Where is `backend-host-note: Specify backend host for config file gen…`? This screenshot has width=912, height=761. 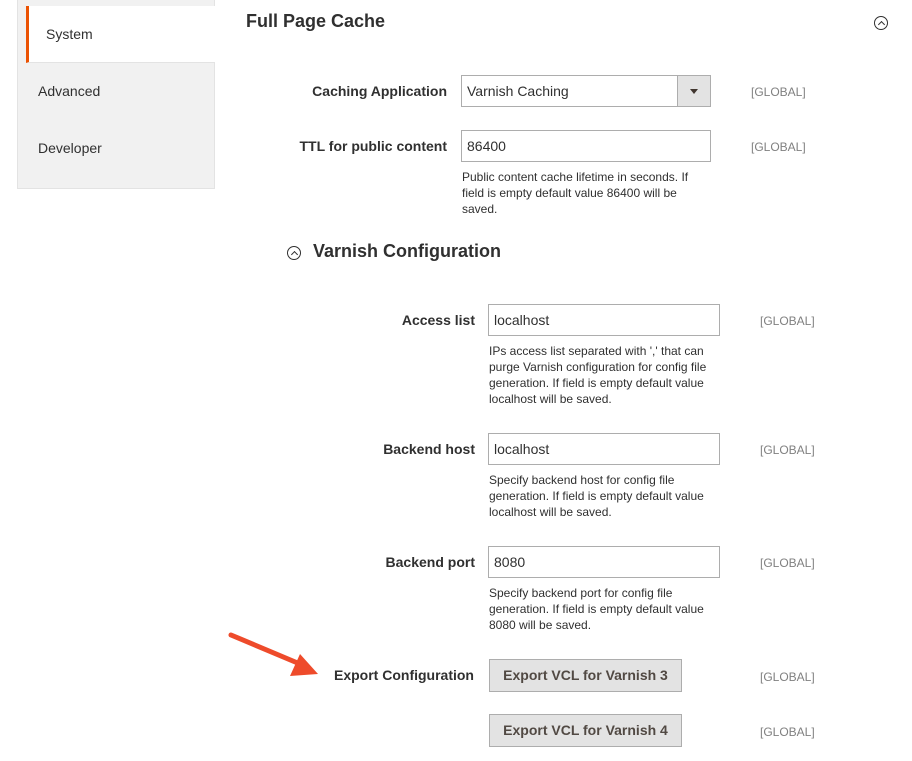 backend-host-note: Specify backend host for config file gen… is located at coordinates (596, 496).